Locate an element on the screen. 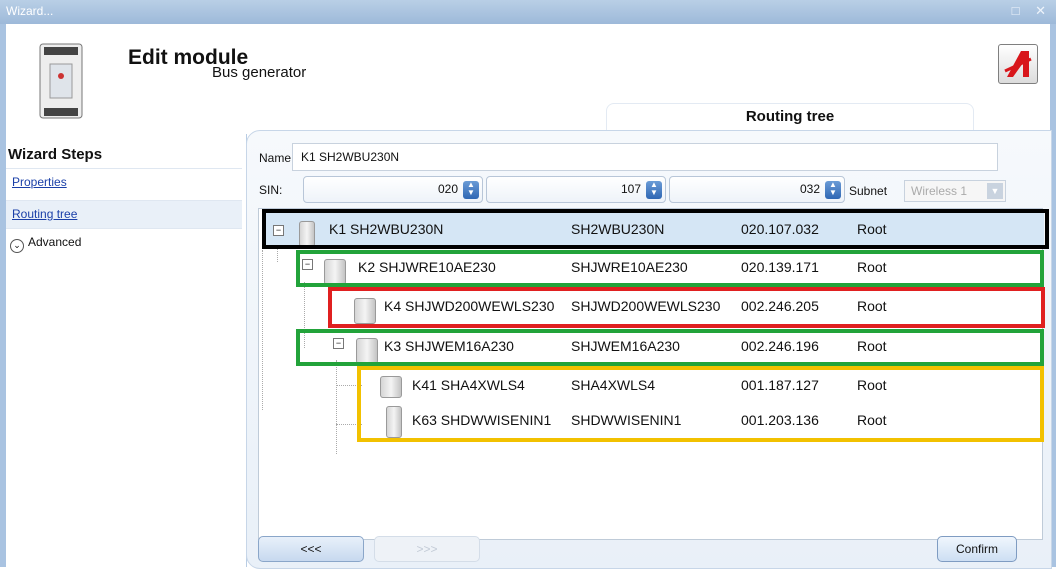 This screenshot has height=569, width=1056. sin-field-3: 032 ▲ ▼ is located at coordinates (757, 189).